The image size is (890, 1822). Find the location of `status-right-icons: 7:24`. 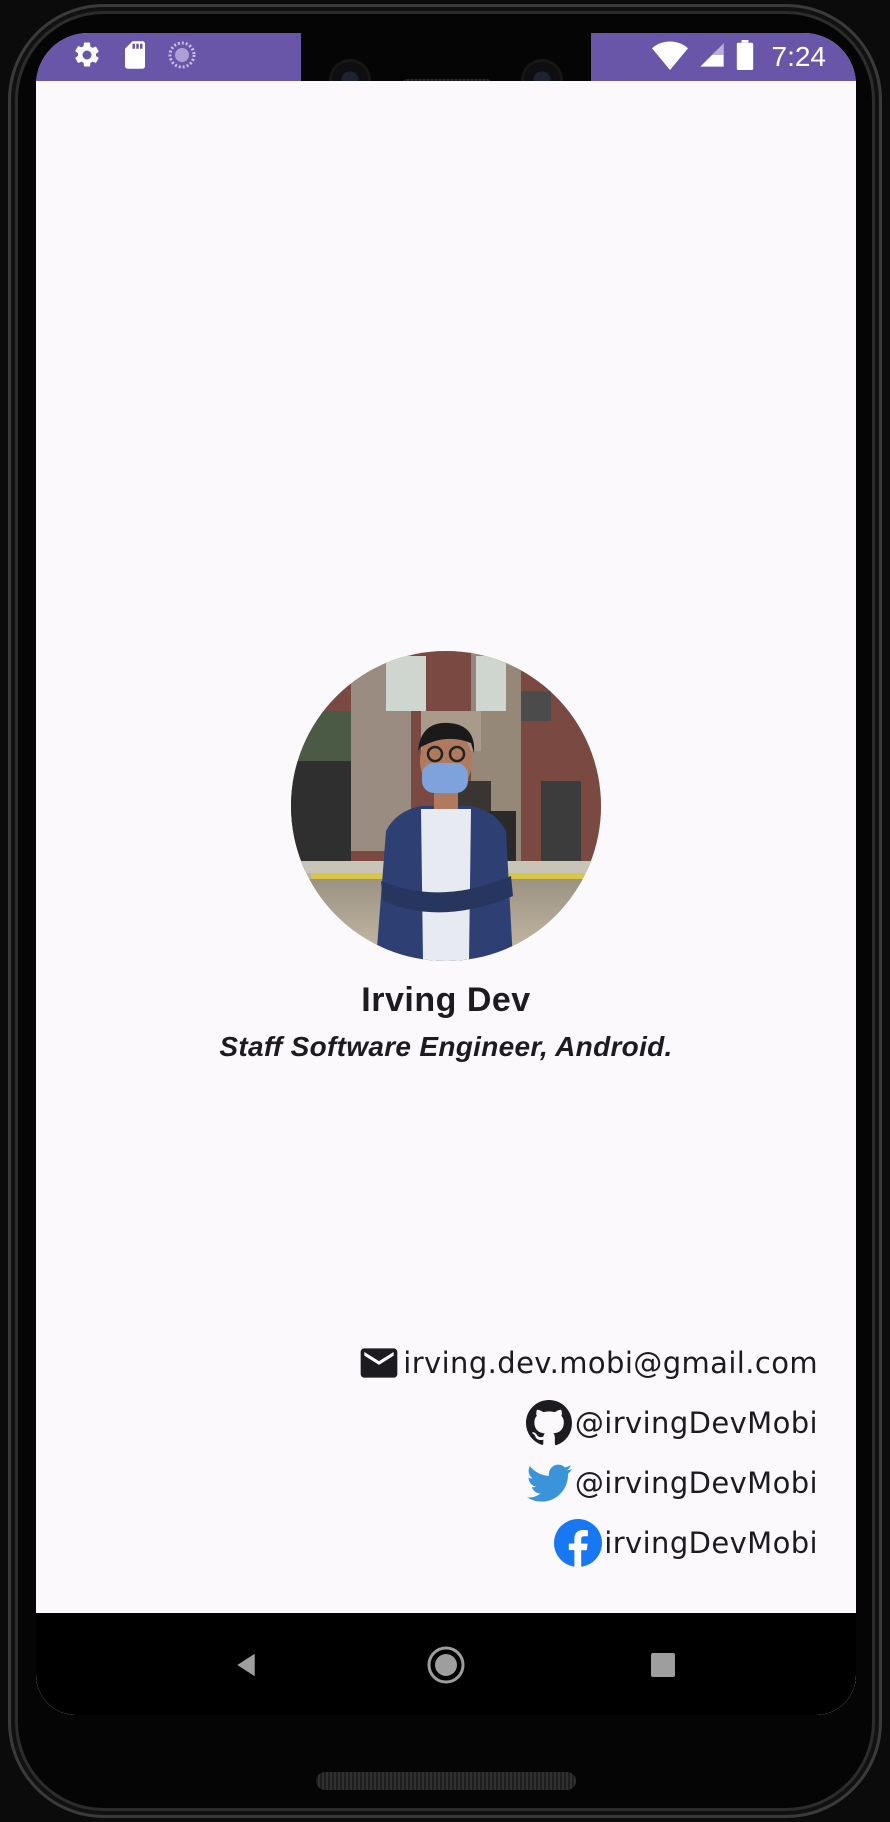

status-right-icons: 7:24 is located at coordinates (739, 57).